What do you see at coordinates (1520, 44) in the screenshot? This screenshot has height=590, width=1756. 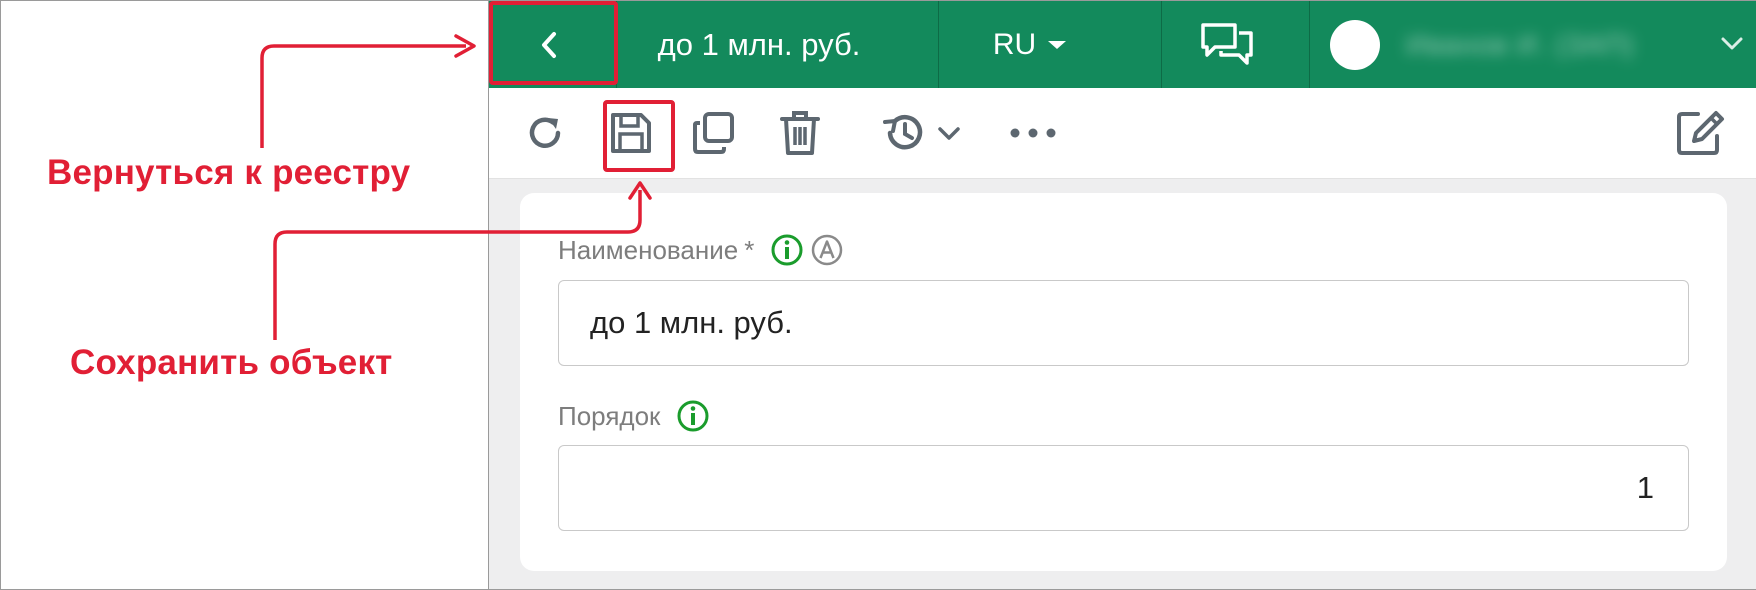 I see `user-name: Иванов И. (ЗАП)` at bounding box center [1520, 44].